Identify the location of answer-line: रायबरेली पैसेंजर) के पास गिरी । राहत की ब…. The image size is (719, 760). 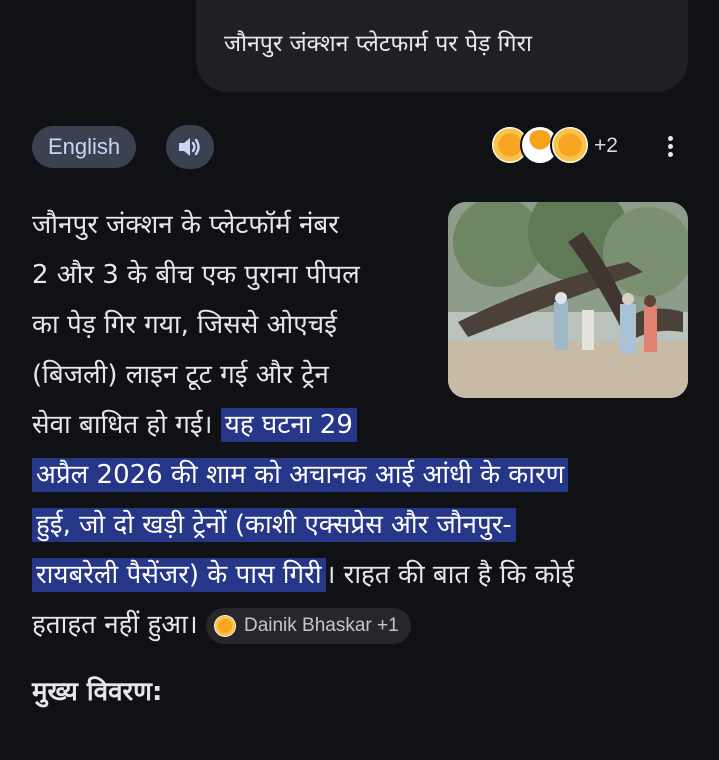
(303, 575).